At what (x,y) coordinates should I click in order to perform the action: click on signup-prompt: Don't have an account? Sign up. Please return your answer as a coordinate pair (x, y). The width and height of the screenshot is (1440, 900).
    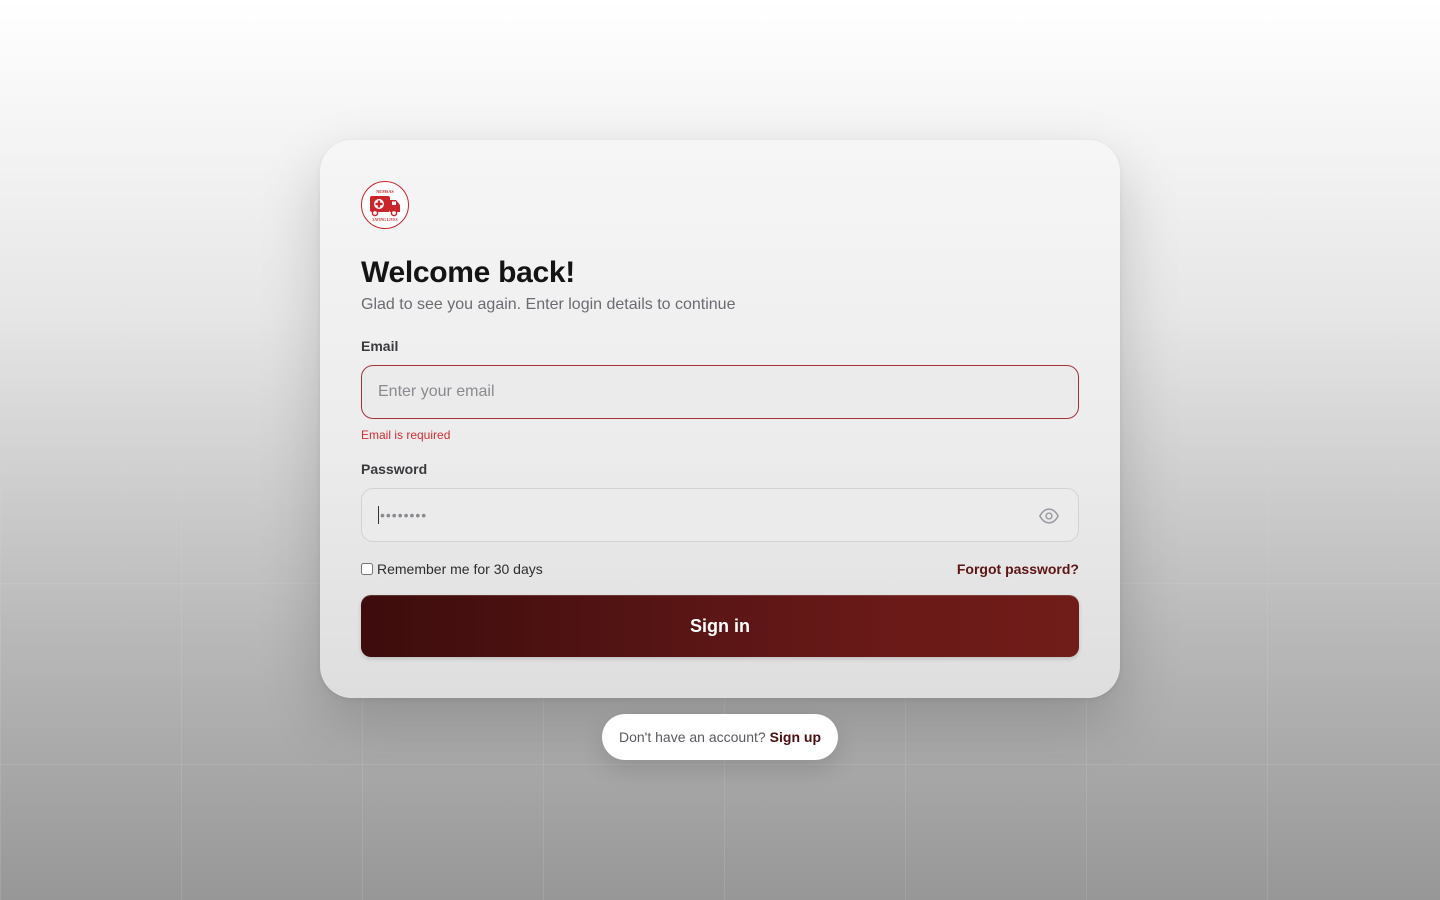
    Looking at the image, I should click on (720, 737).